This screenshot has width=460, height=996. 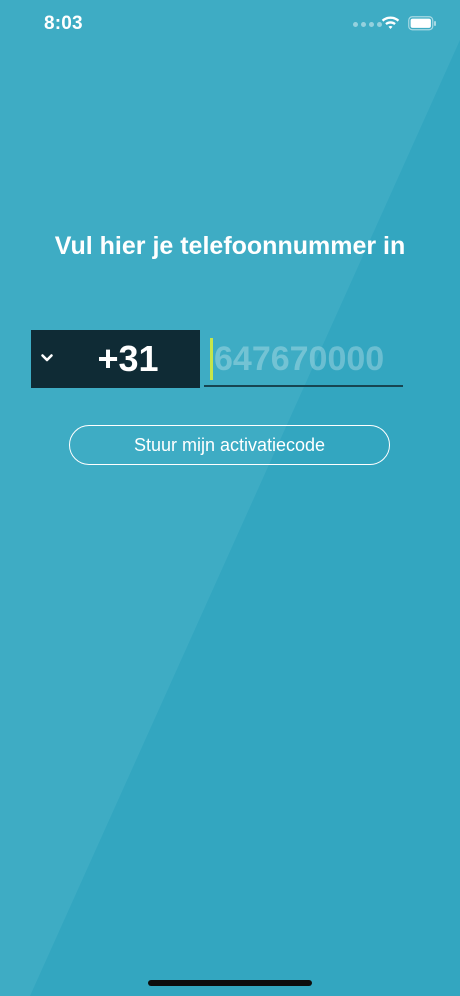 I want to click on page-title: Vul hier je telefoonnummer in, so click(x=230, y=246).